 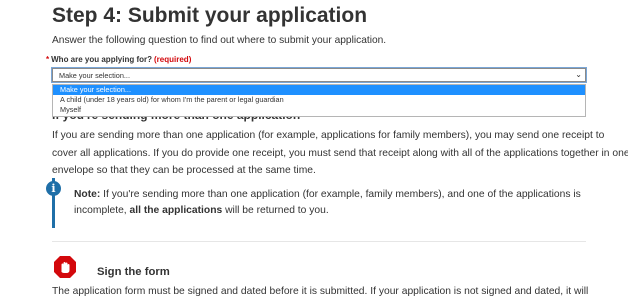 What do you see at coordinates (65, 267) in the screenshot?
I see `stop-hand-icon` at bounding box center [65, 267].